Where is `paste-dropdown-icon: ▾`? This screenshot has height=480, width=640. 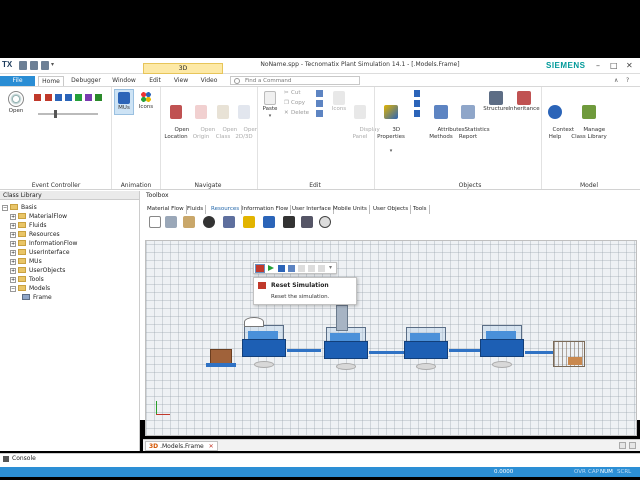
paste-dropdown-icon: ▾ is located at coordinates (270, 116).